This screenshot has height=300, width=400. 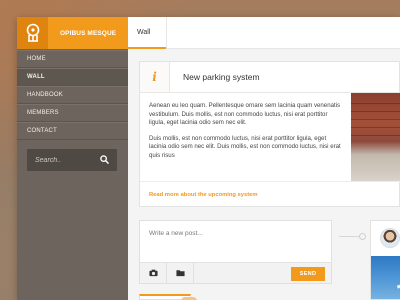 I want to click on active-tab-indicator, so click(x=147, y=48).